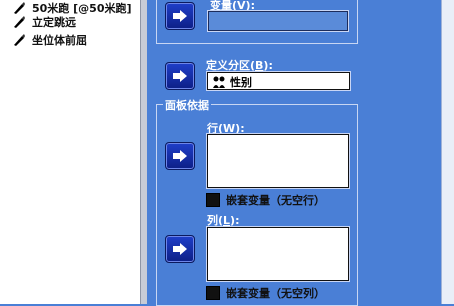 The height and width of the screenshot is (306, 454). I want to click on panel-group-title: 面板依据, so click(187, 105).